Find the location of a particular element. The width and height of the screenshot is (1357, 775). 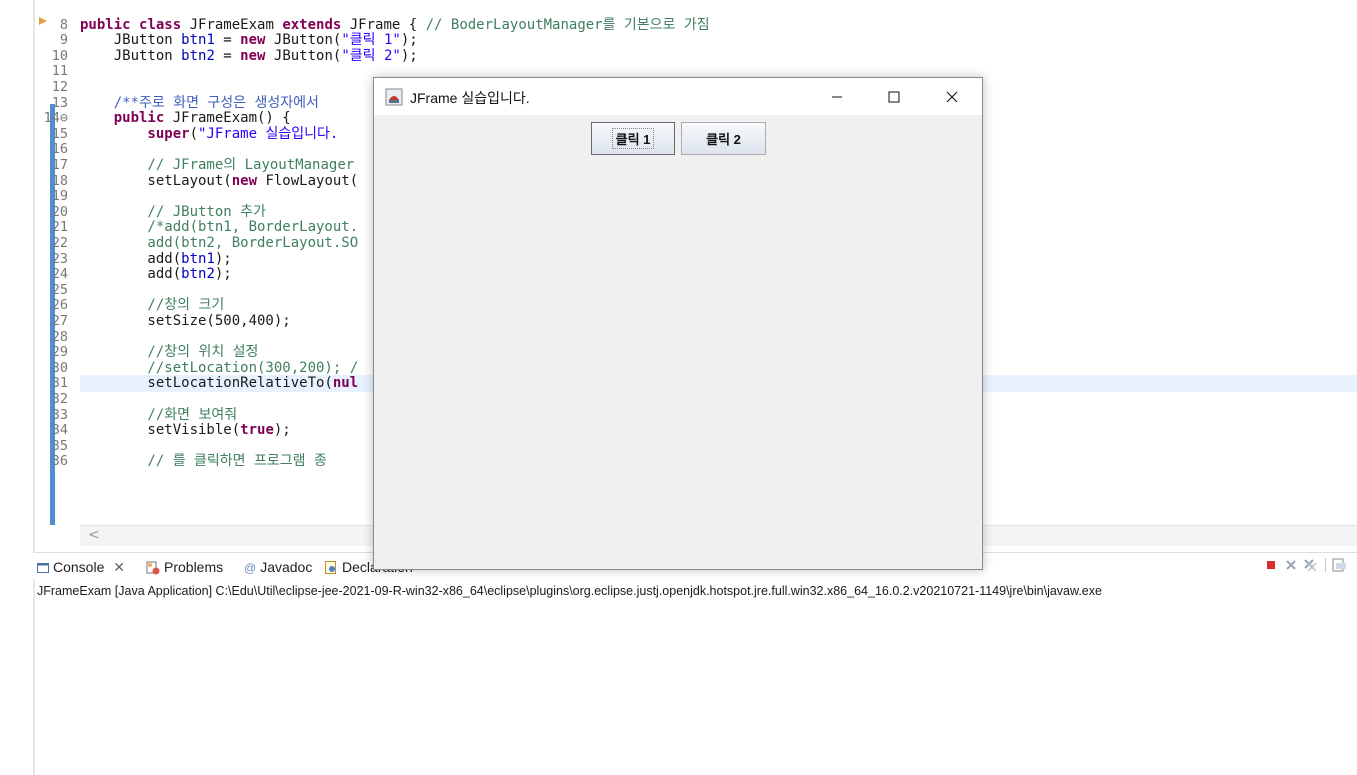

line-number: 9 is located at coordinates (63, 40).